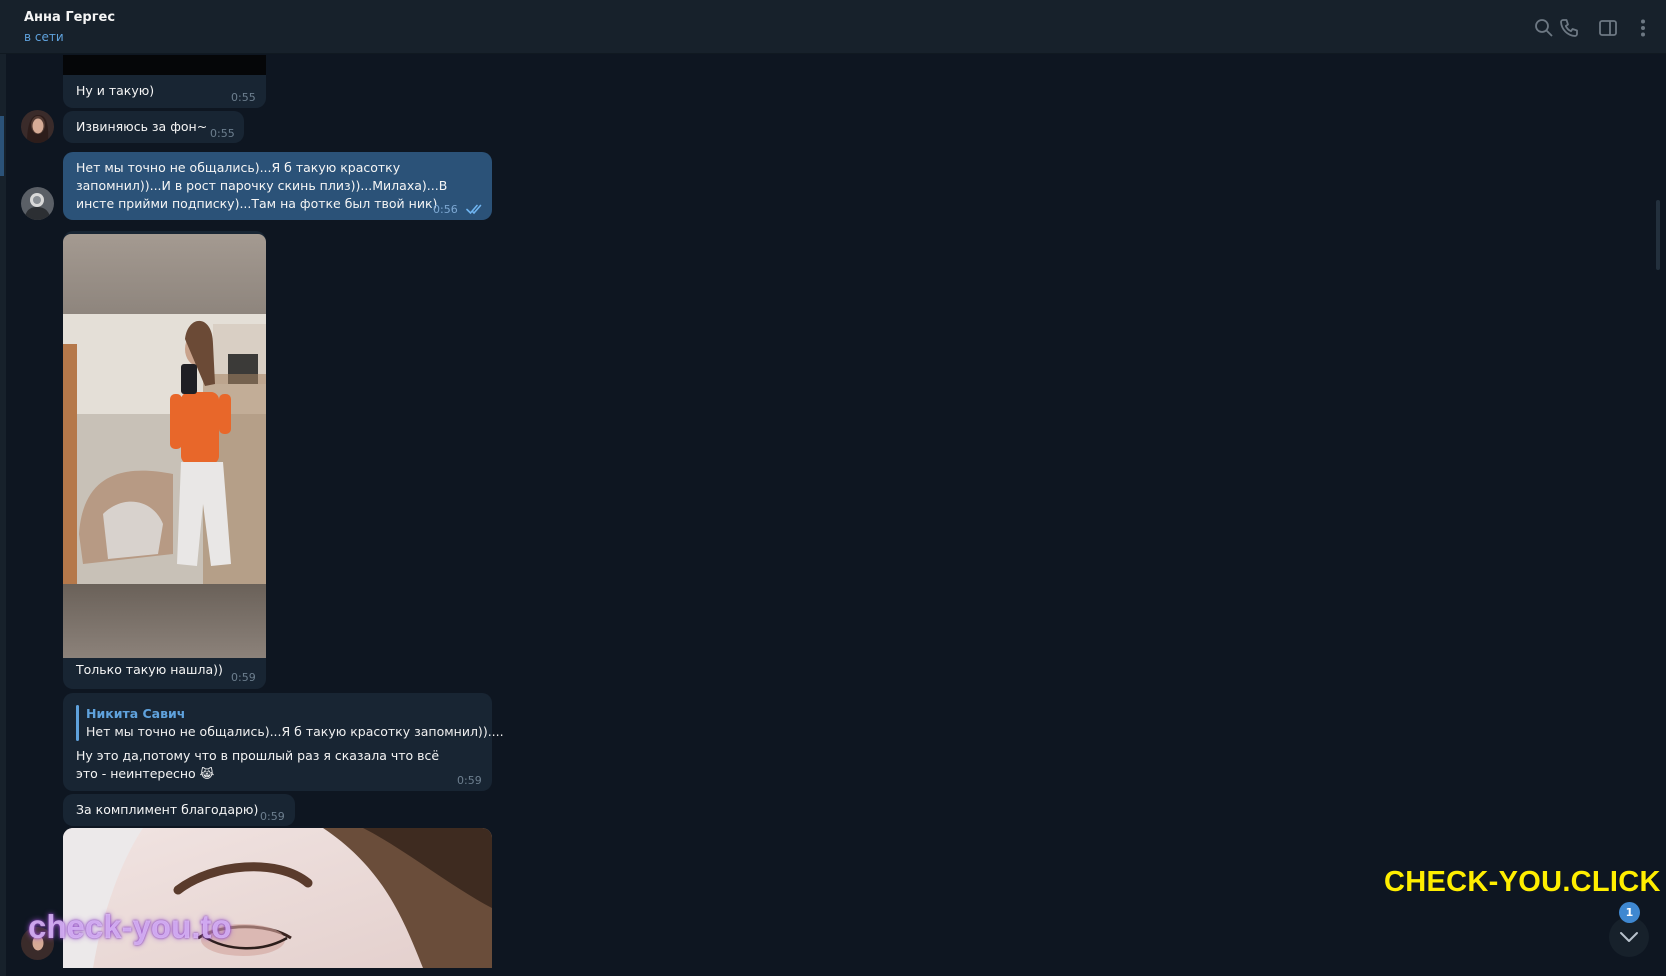  I want to click on chevron-down-icon, so click(1629, 937).